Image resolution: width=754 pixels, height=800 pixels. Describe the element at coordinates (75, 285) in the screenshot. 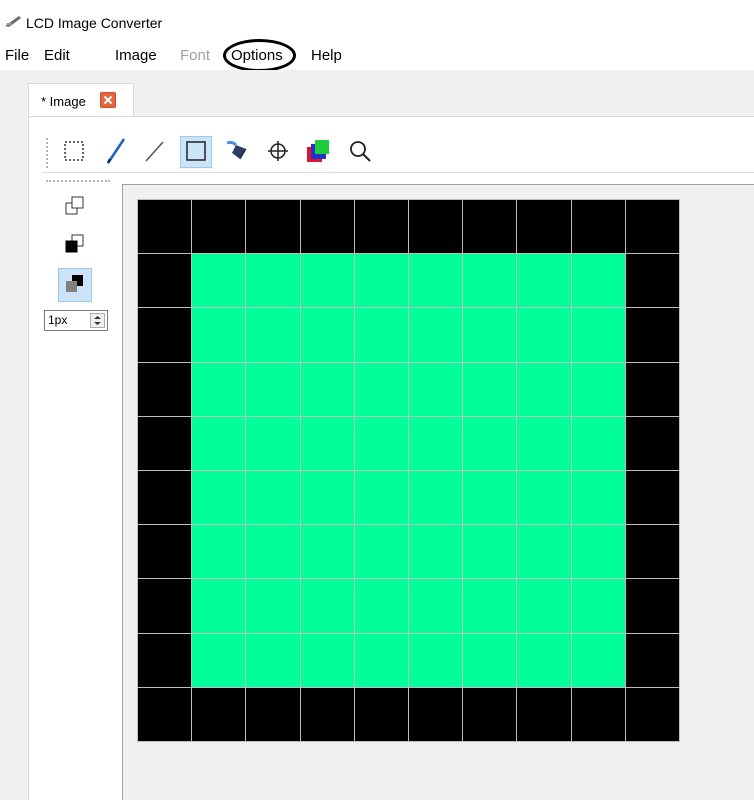

I see `filled-outline-mode-button` at that location.